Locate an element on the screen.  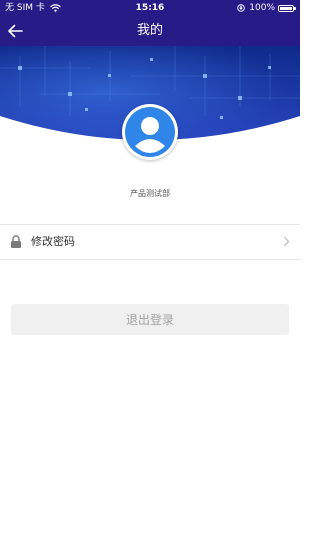
status-bar: 无 SIM 卡 15:16 100% is located at coordinates (150, 8).